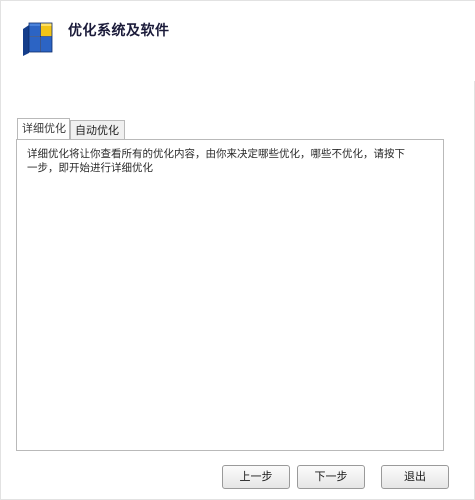 The image size is (475, 500). I want to click on next-button: 下一步, so click(331, 477).